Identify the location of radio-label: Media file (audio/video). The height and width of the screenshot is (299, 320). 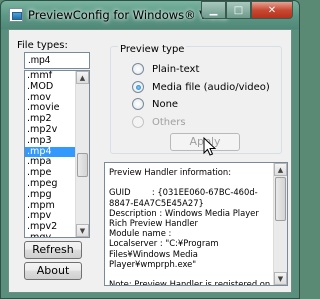
(211, 87).